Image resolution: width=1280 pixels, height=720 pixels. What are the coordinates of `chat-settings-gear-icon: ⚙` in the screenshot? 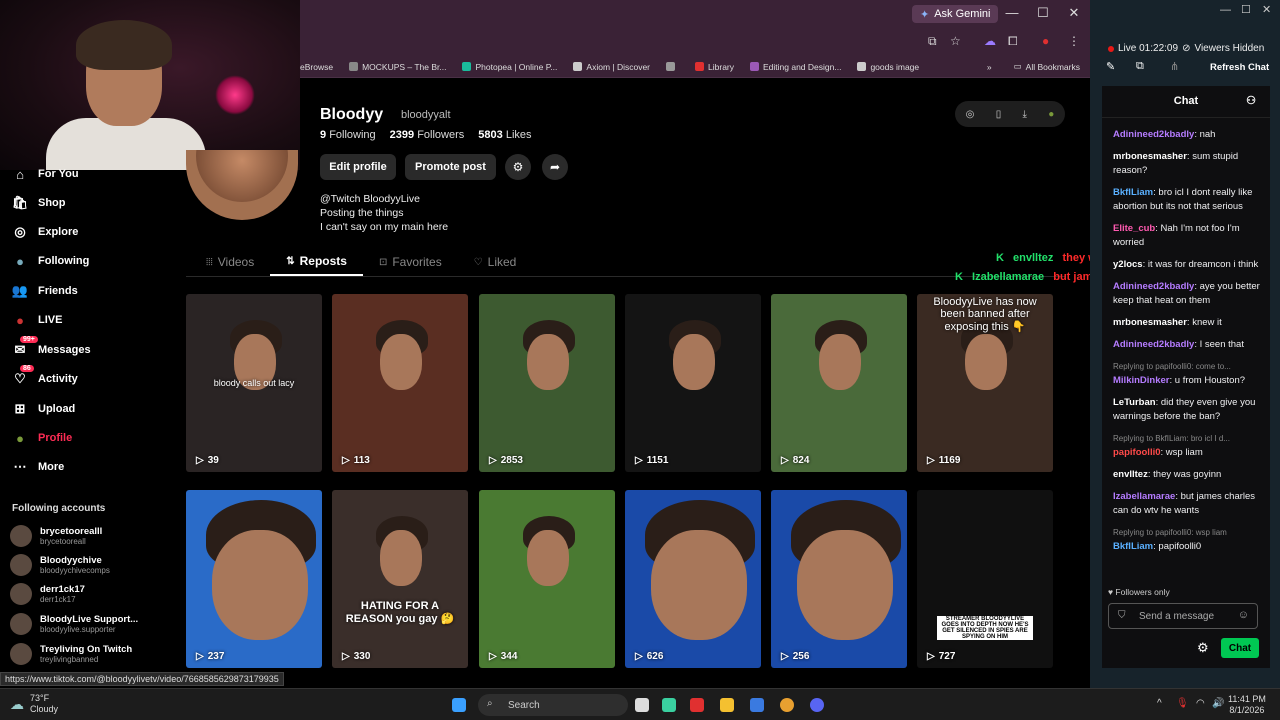 It's located at (1203, 648).